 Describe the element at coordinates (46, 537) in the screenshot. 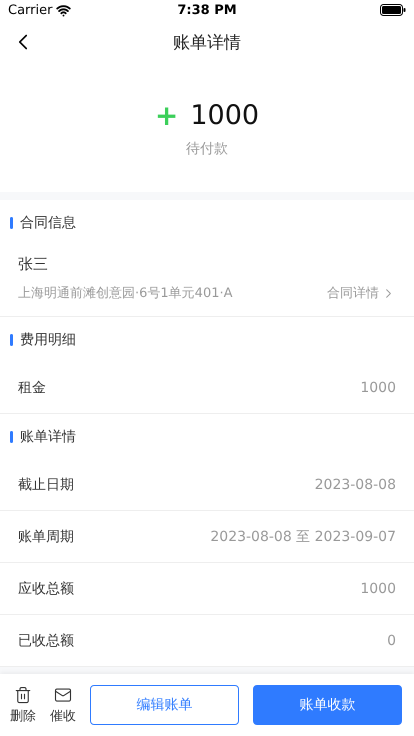

I see `row-label: 账单周期` at that location.